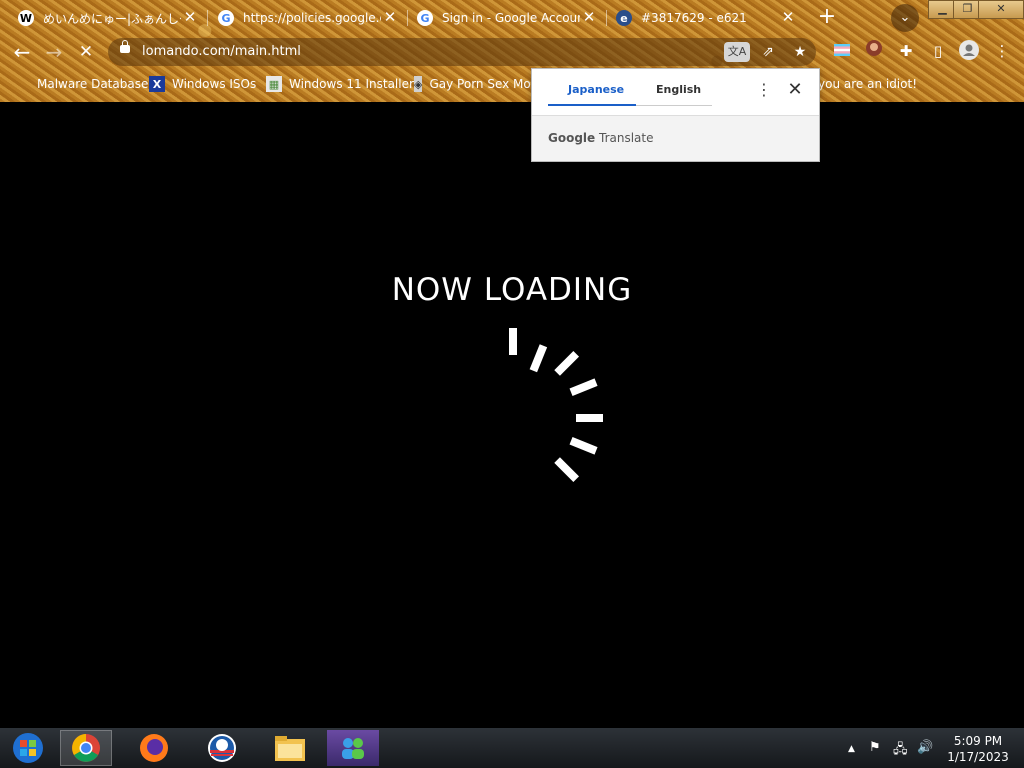  Describe the element at coordinates (978, 757) in the screenshot. I see `clock-date: 1/17/2023` at that location.